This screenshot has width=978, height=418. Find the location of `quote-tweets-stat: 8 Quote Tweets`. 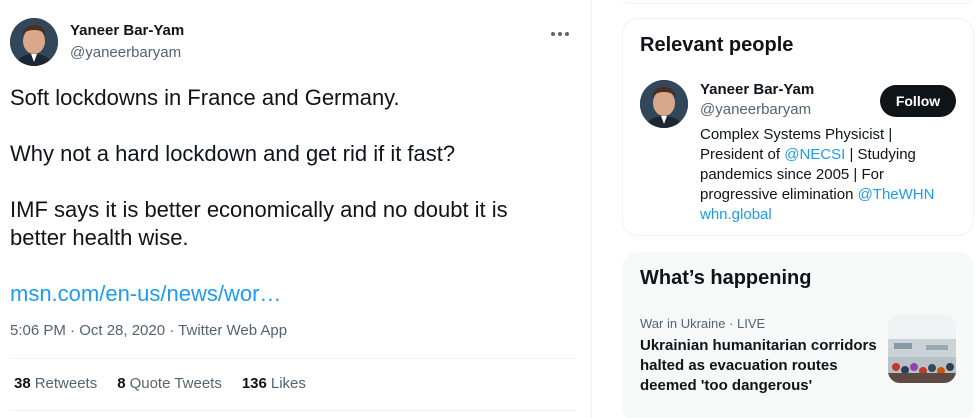

quote-tweets-stat: 8 Quote Tweets is located at coordinates (169, 383).